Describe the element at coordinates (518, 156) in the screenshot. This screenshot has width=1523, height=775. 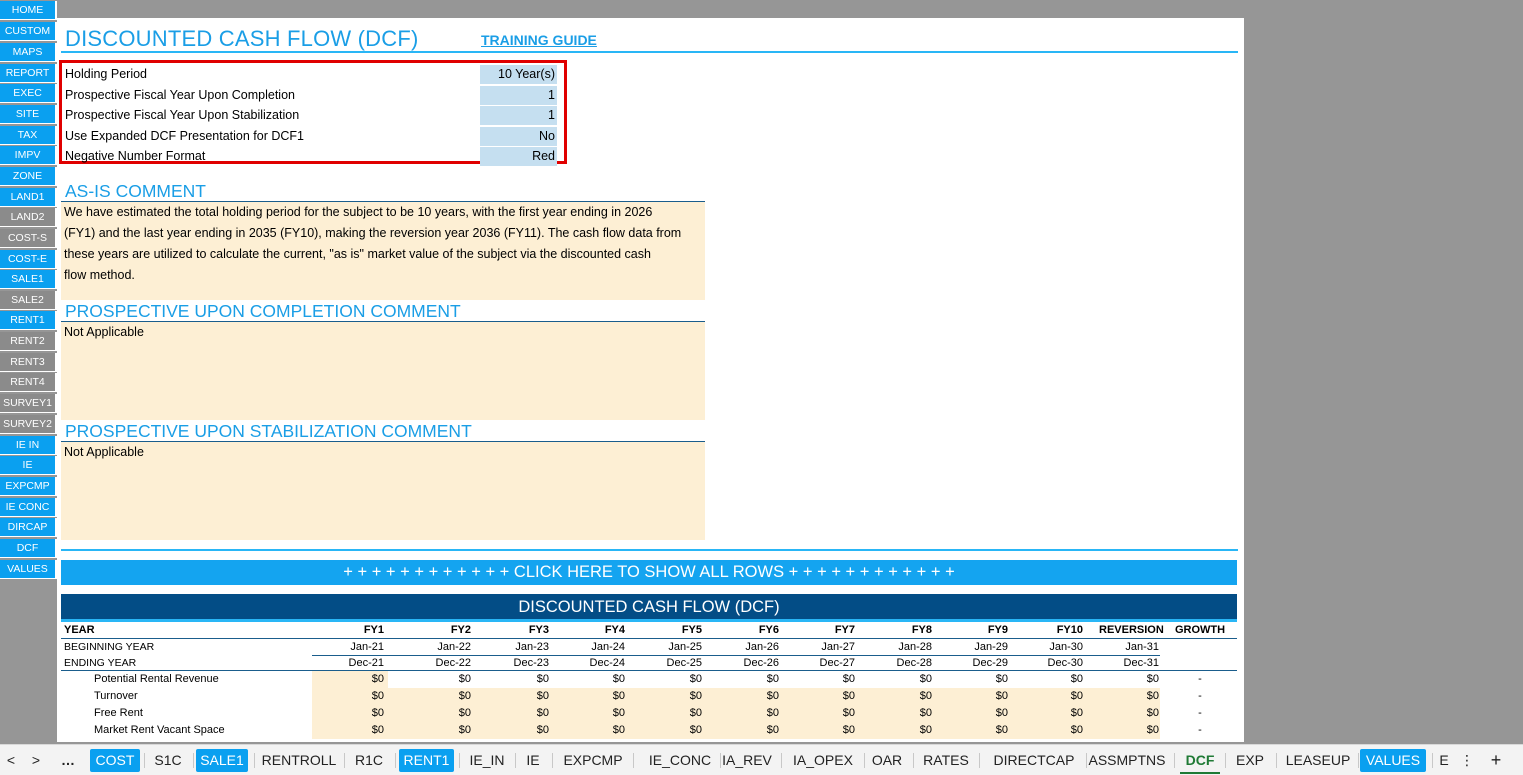
I see `setting-value-cell: Red` at that location.